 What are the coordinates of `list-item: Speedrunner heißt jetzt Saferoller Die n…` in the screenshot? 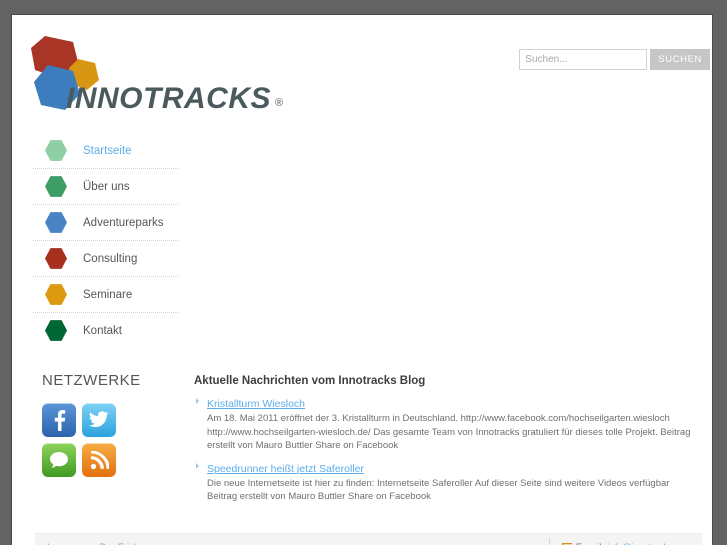 It's located at (444, 481).